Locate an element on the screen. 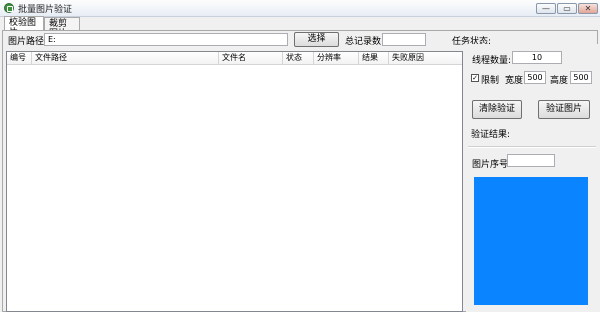 The image size is (600, 312). column-header-failure-reason: 失败原因 is located at coordinates (425, 58).